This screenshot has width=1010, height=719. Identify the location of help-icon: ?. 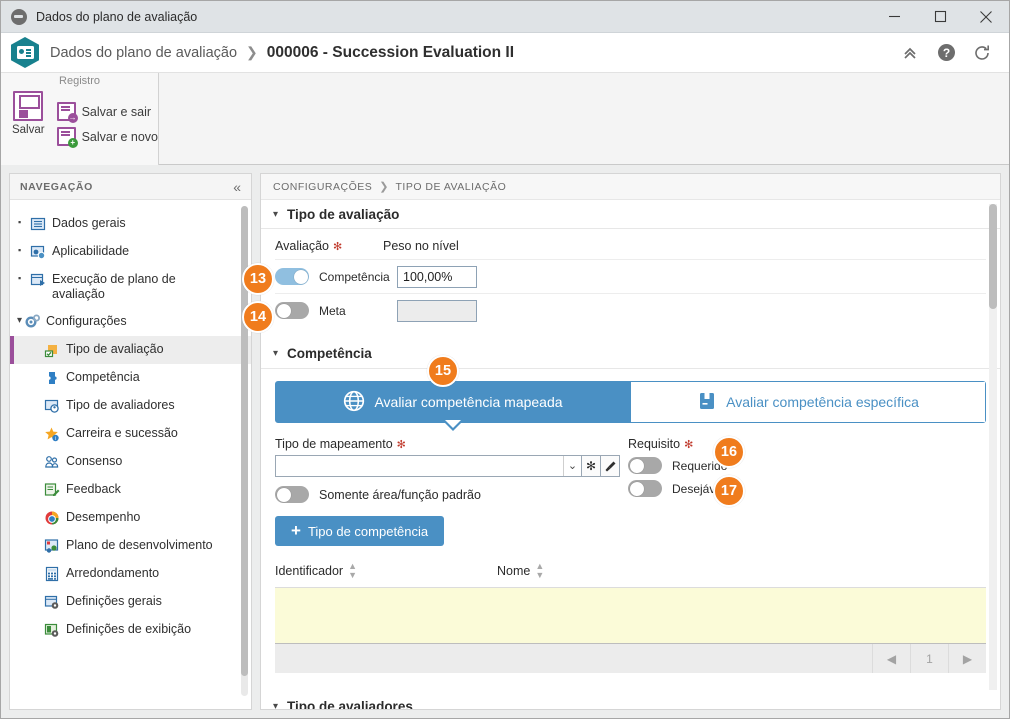
(946, 53).